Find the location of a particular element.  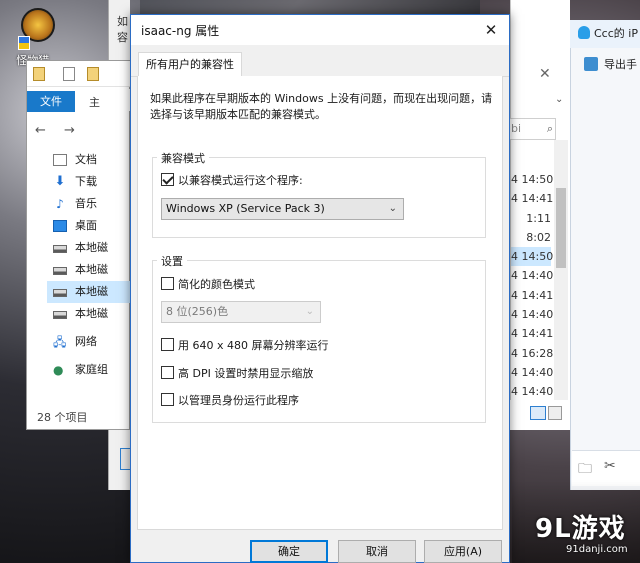

quick-access-toolbar is located at coordinates (79, 74).